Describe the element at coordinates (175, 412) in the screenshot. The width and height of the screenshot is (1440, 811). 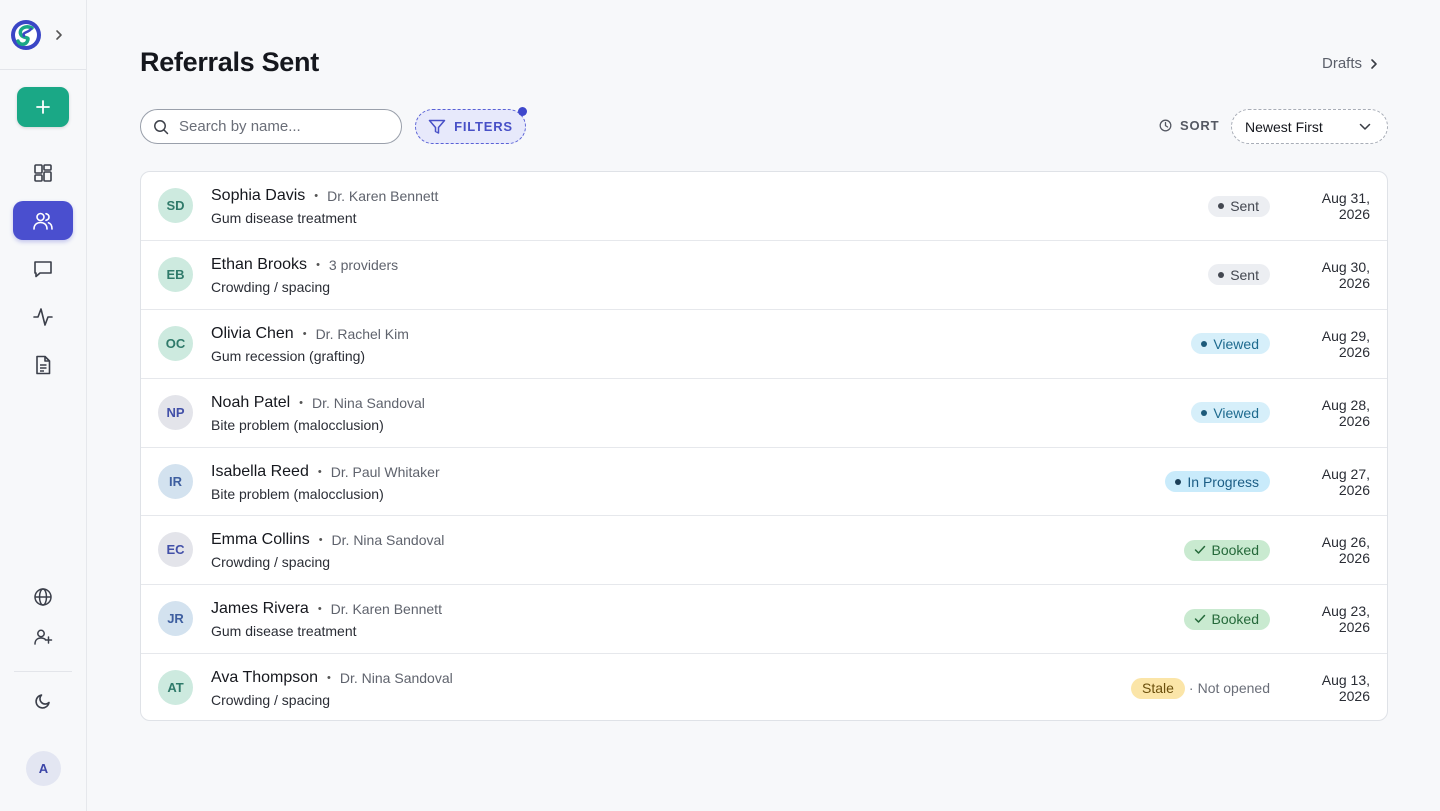
I see `patient-avatar: NP` at that location.